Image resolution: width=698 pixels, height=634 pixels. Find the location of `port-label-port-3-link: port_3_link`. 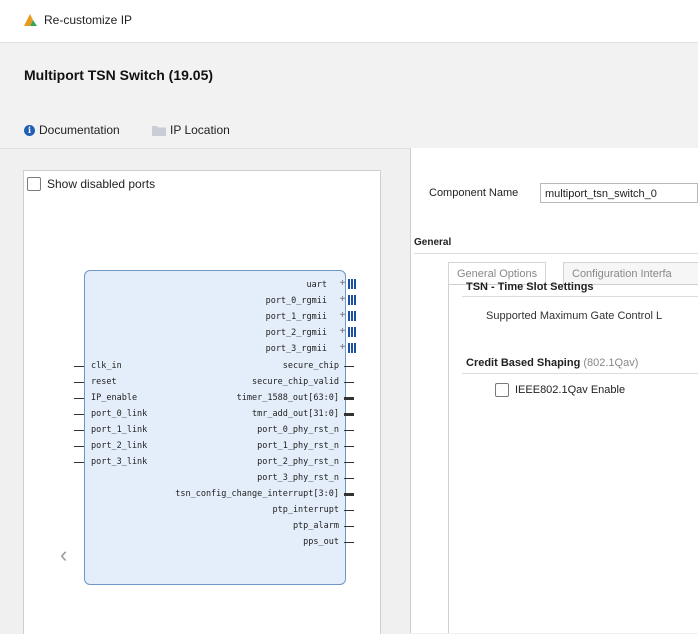

port-label-port-3-link: port_3_link is located at coordinates (119, 462).